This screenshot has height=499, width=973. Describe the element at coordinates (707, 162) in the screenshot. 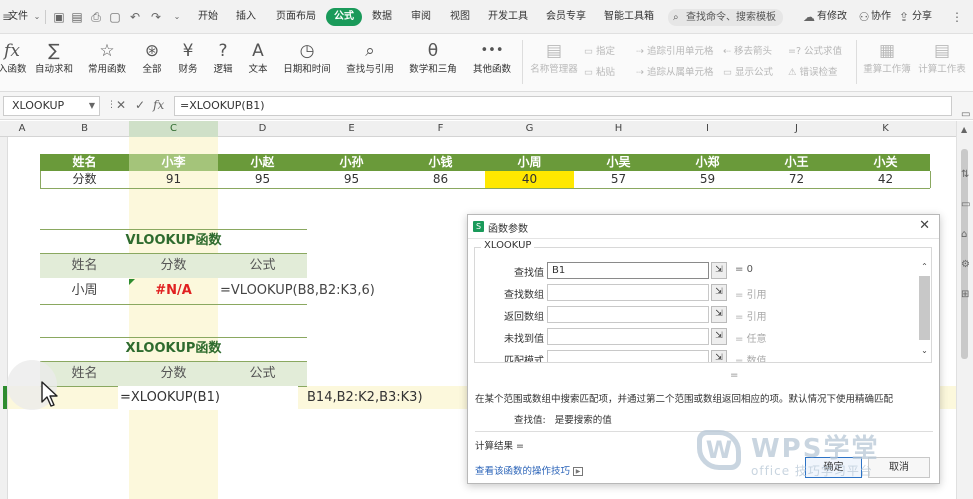

I see `table-header-cell: 小郑` at that location.